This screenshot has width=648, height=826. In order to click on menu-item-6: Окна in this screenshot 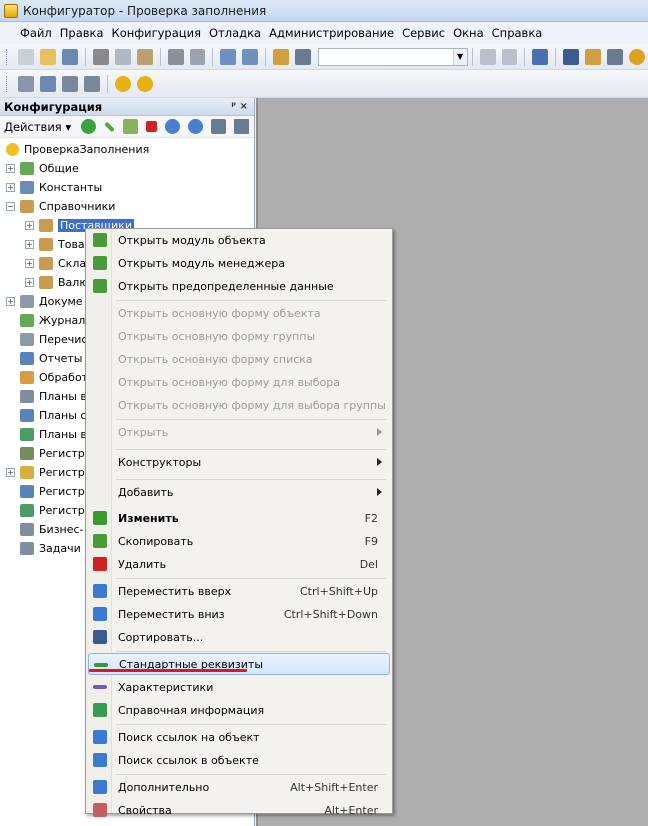, I will do `click(468, 33)`.